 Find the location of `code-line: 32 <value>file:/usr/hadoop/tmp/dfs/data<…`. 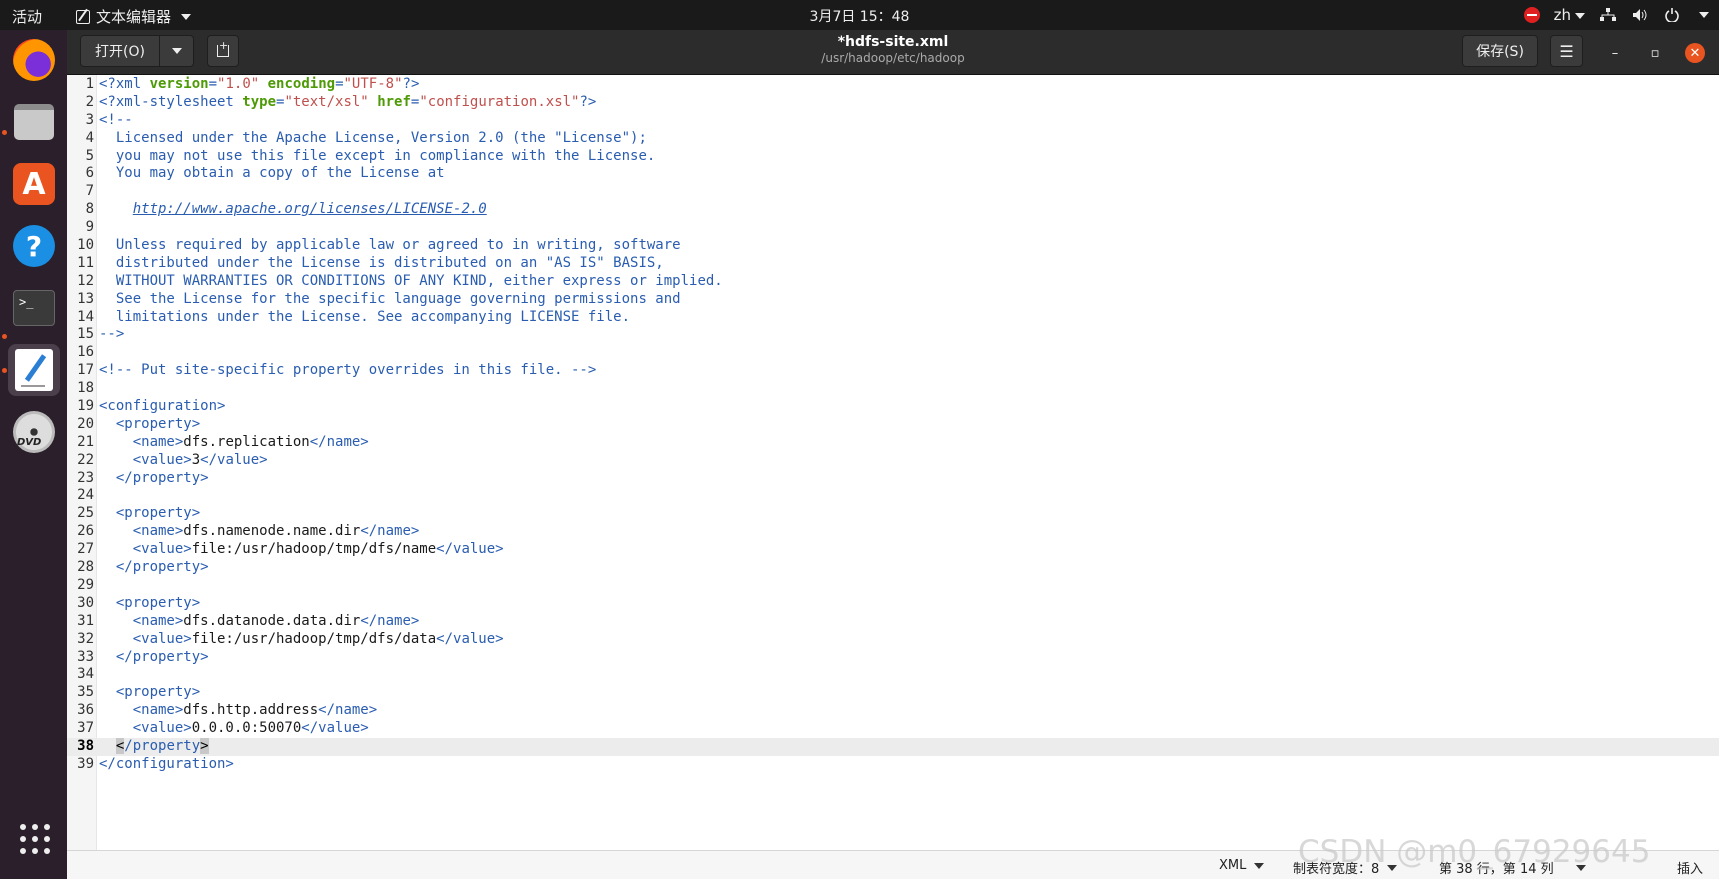

code-line: 32 <value>file:/usr/hadoop/tmp/dfs/data<… is located at coordinates (893, 640).